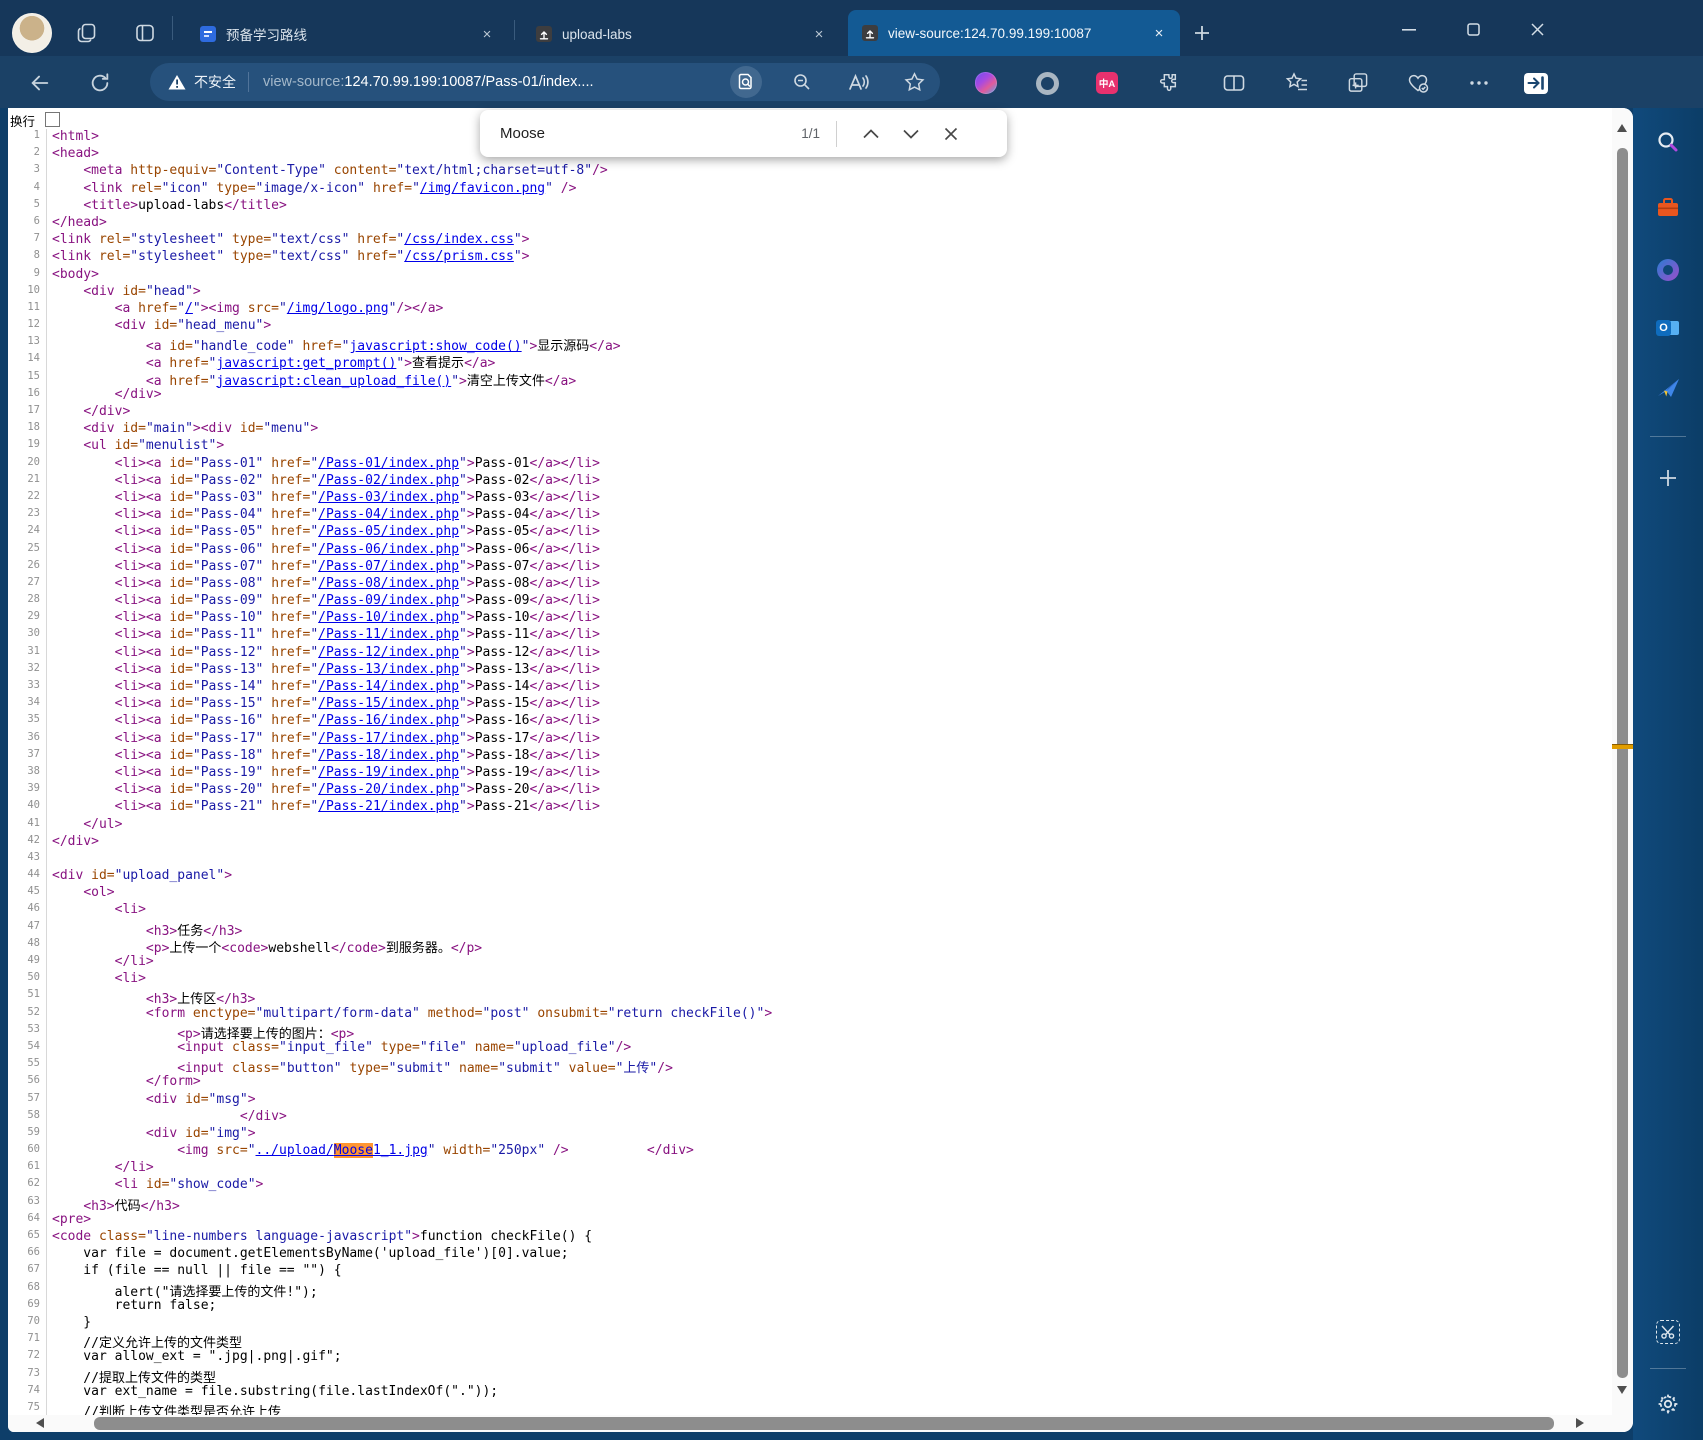 This screenshot has height=1440, width=1703. What do you see at coordinates (87, 33) in the screenshot?
I see `workspaces-icon` at bounding box center [87, 33].